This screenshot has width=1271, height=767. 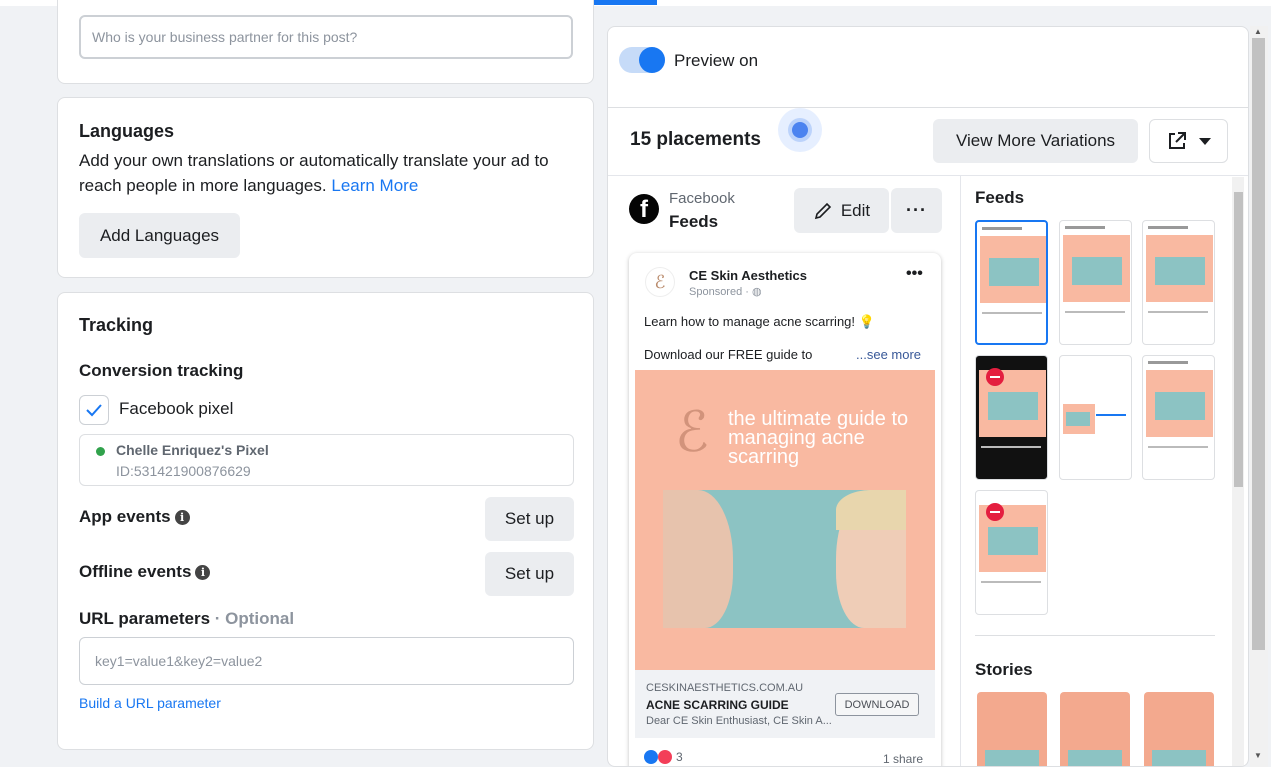 I want to click on pixel-id: ID:531421900876629, so click(x=183, y=471).